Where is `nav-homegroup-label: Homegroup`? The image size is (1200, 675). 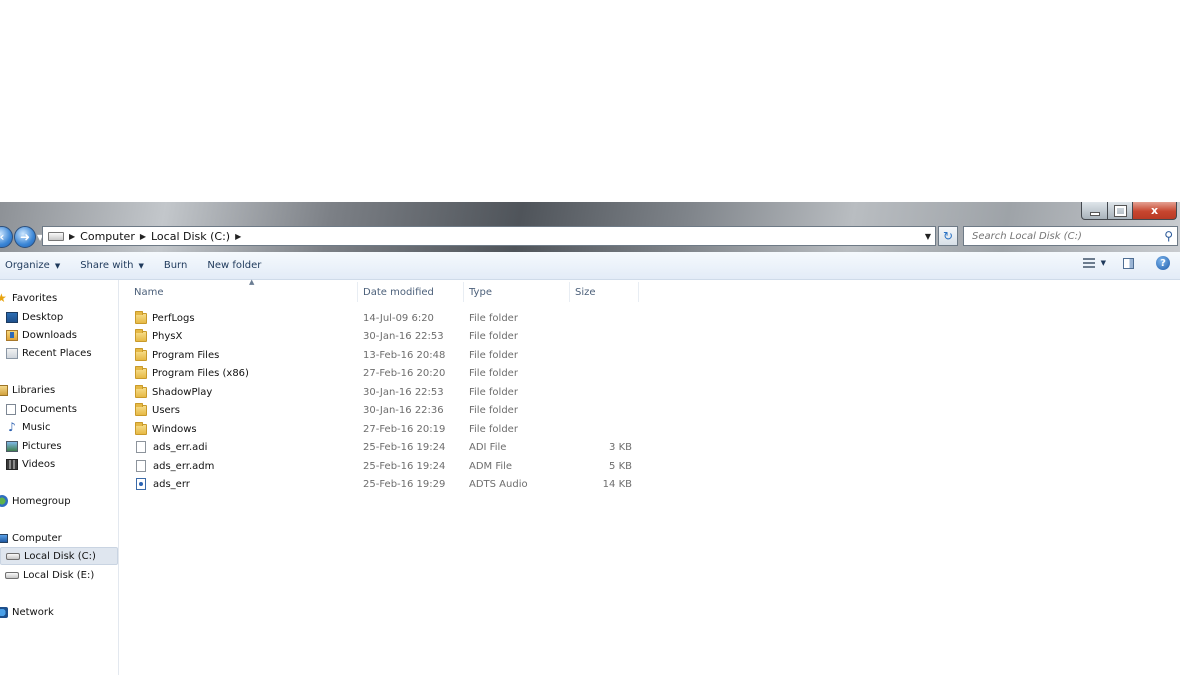
nav-homegroup-label: Homegroup is located at coordinates (41, 501).